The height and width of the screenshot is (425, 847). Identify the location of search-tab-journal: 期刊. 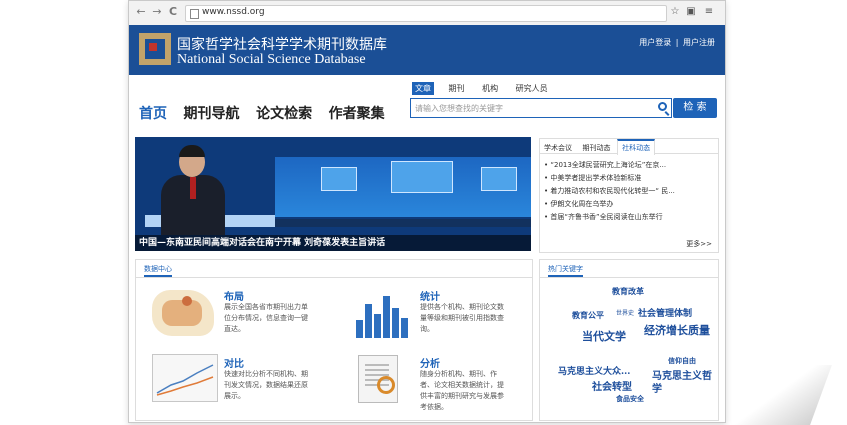
(457, 88).